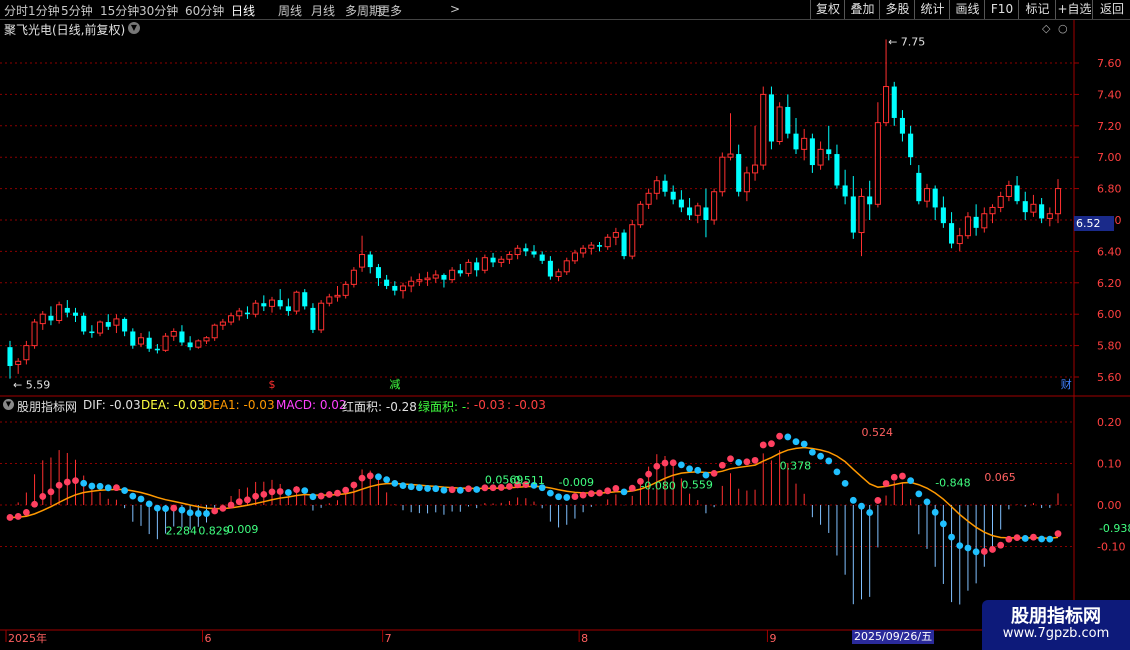  Describe the element at coordinates (1109, 422) in the screenshot. I see `indicator-tick-label: 0.20` at that location.